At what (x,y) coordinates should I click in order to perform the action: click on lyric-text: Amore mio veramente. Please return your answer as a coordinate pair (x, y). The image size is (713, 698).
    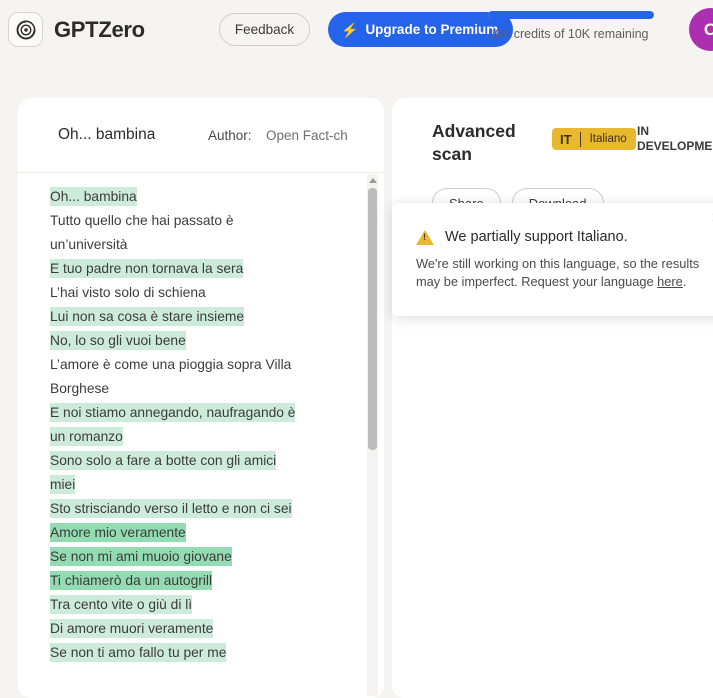
    Looking at the image, I should click on (118, 532).